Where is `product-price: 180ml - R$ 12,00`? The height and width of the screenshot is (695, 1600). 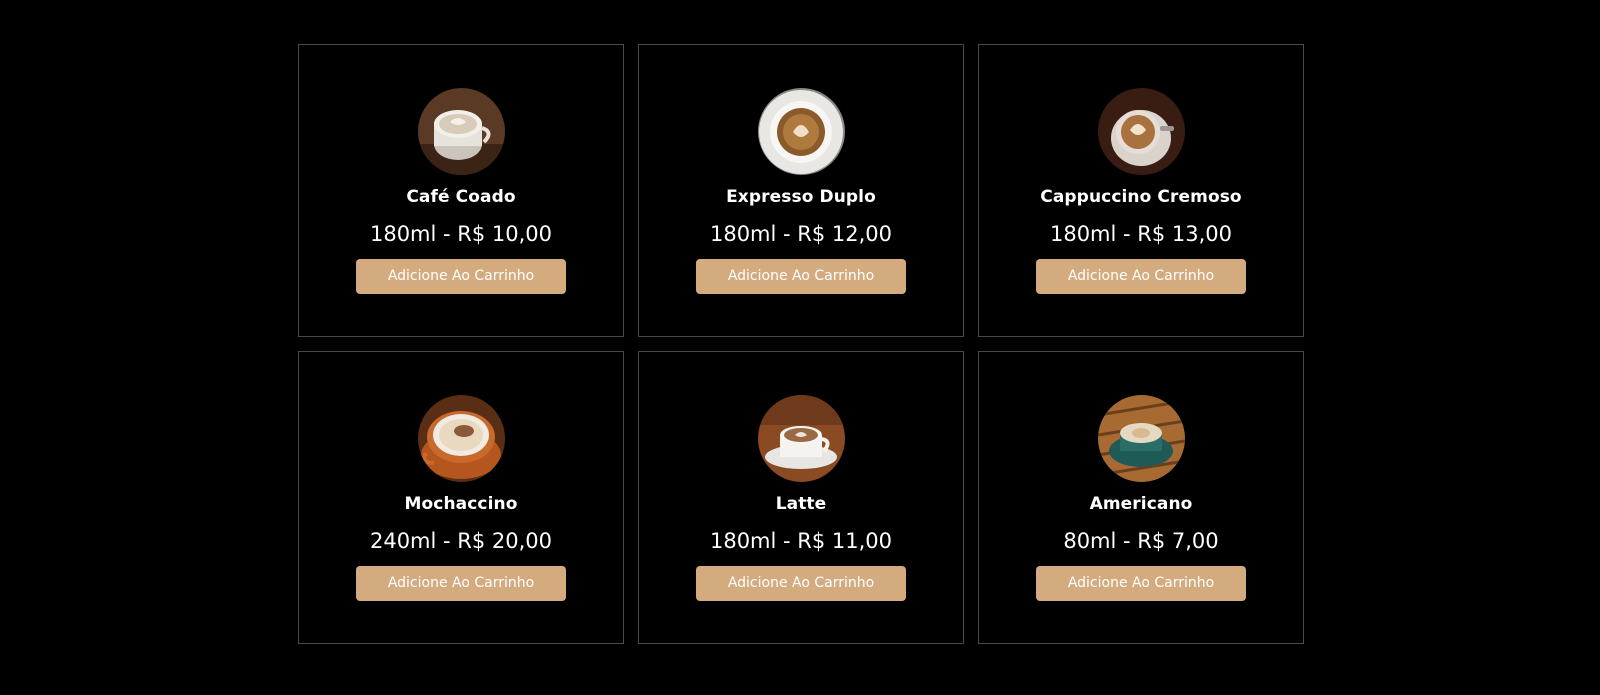 product-price: 180ml - R$ 12,00 is located at coordinates (801, 234).